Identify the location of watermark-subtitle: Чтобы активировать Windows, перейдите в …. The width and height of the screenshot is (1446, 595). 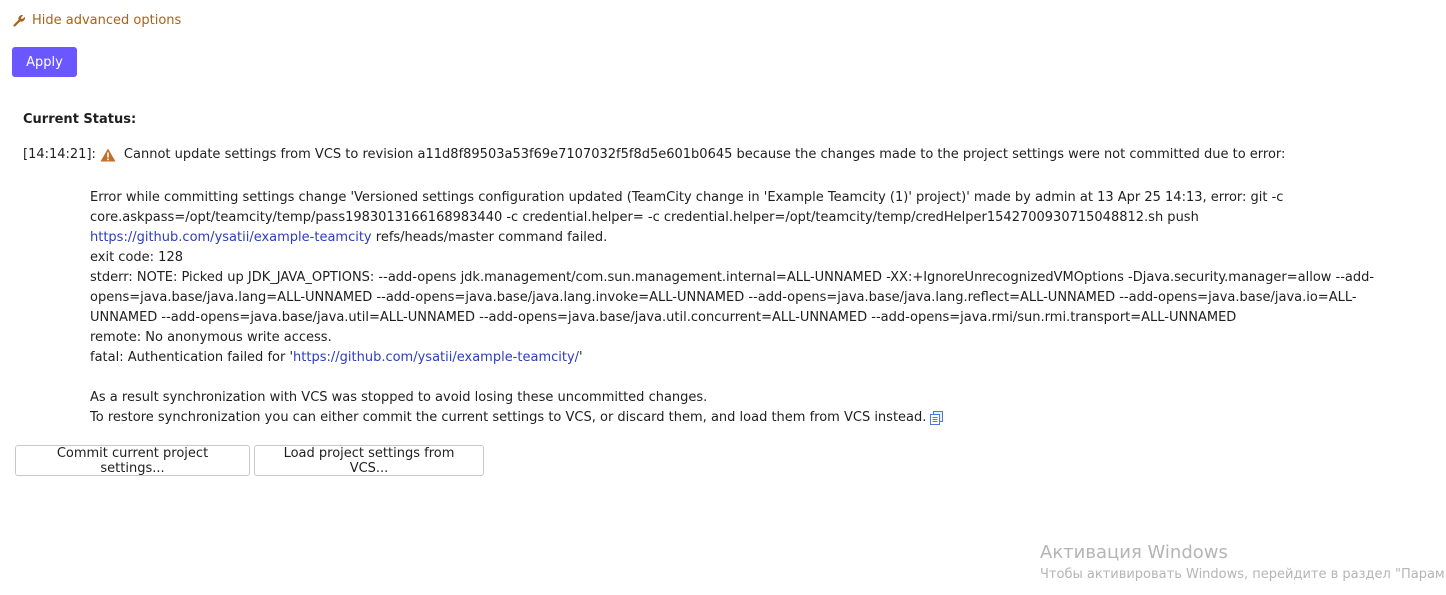
(1242, 574).